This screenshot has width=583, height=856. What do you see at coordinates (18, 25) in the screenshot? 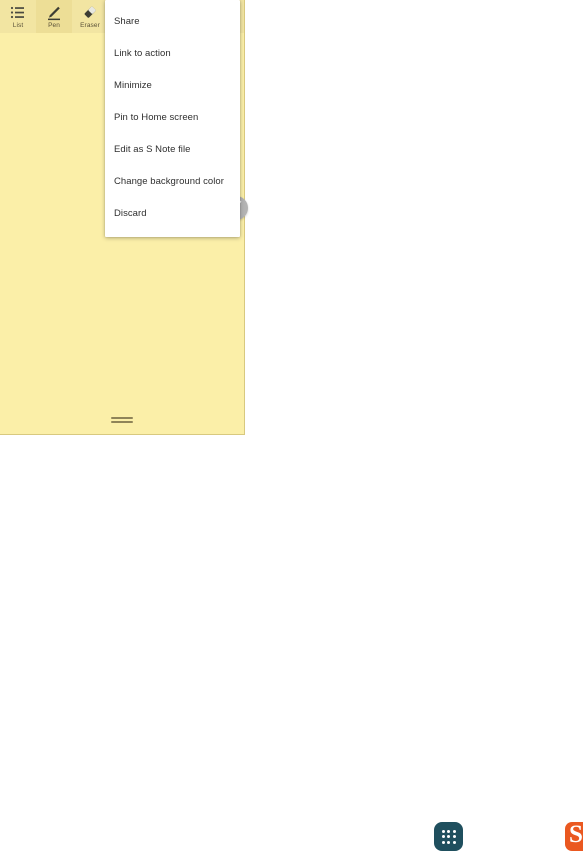
I see `tool-label-list: List` at bounding box center [18, 25].